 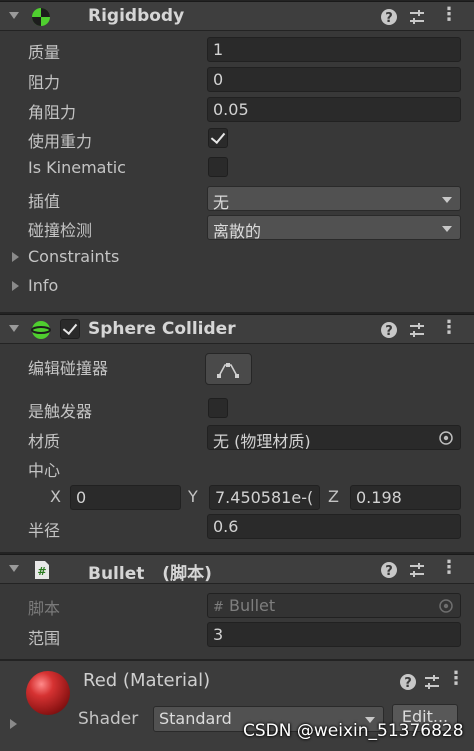 What do you see at coordinates (334, 199) in the screenshot?
I see `interpolate-dropdown: 无` at bounding box center [334, 199].